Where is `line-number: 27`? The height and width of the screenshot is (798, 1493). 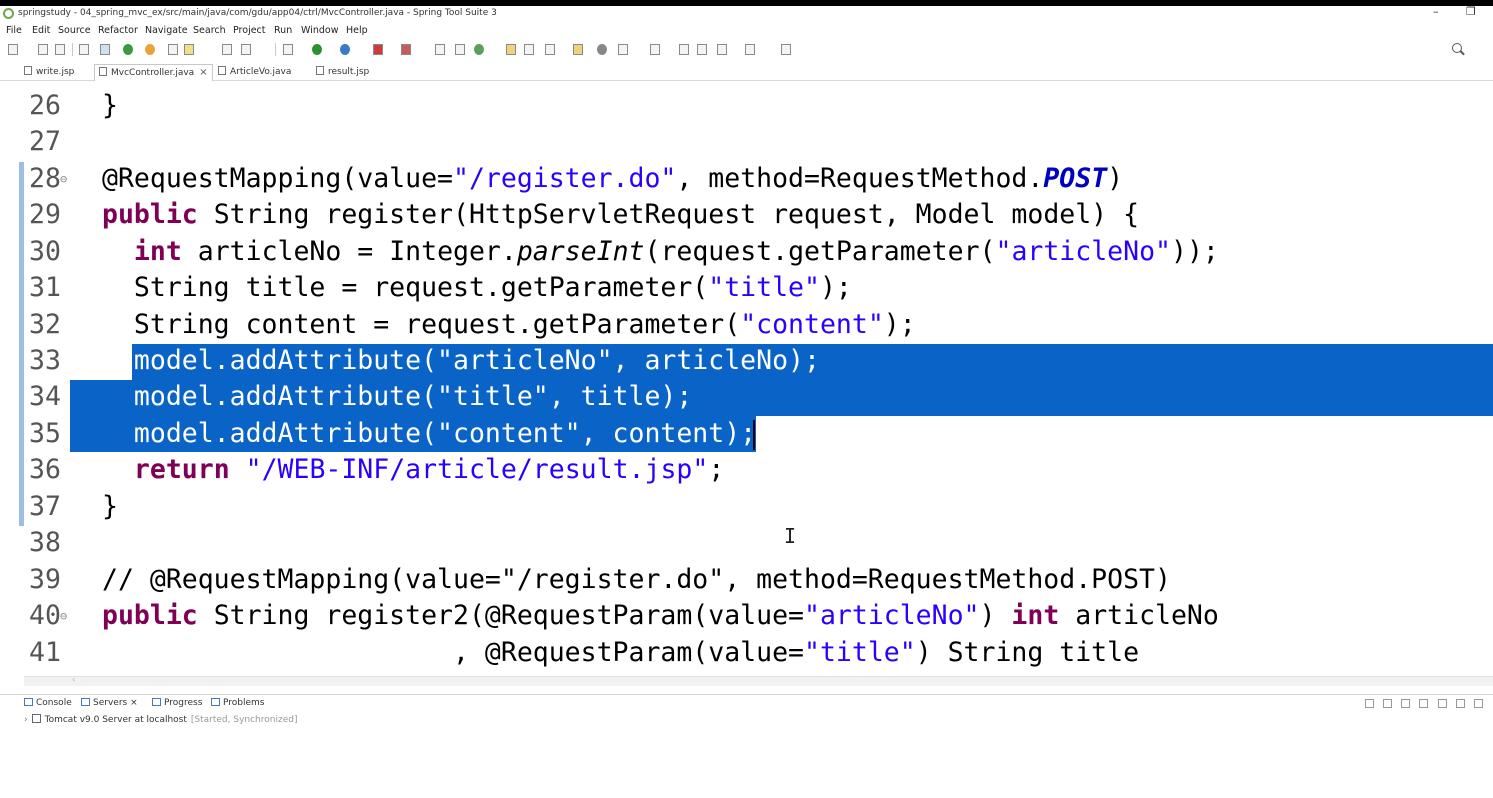
line-number: 27 is located at coordinates (45, 141).